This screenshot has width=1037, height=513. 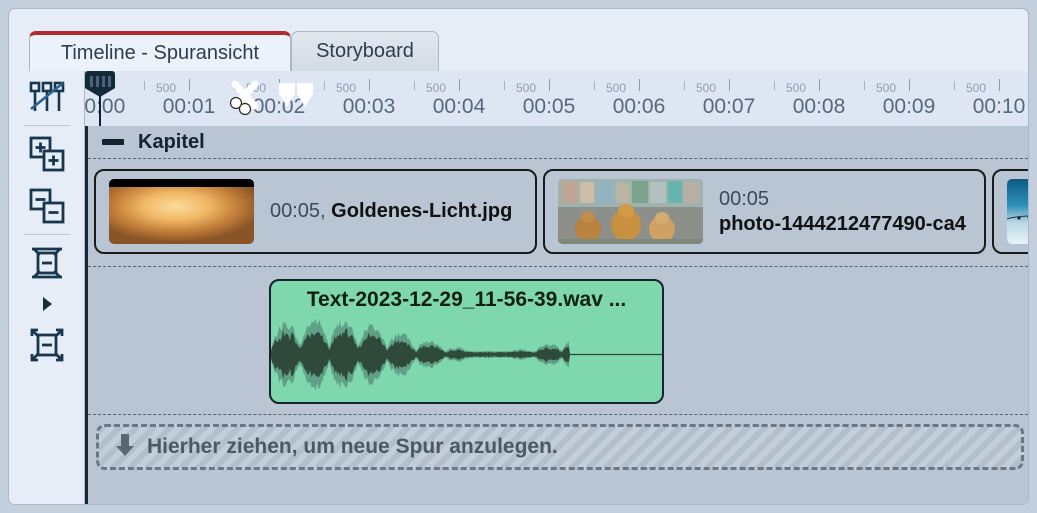 I want to click on scissors-icon, so click(x=246, y=98).